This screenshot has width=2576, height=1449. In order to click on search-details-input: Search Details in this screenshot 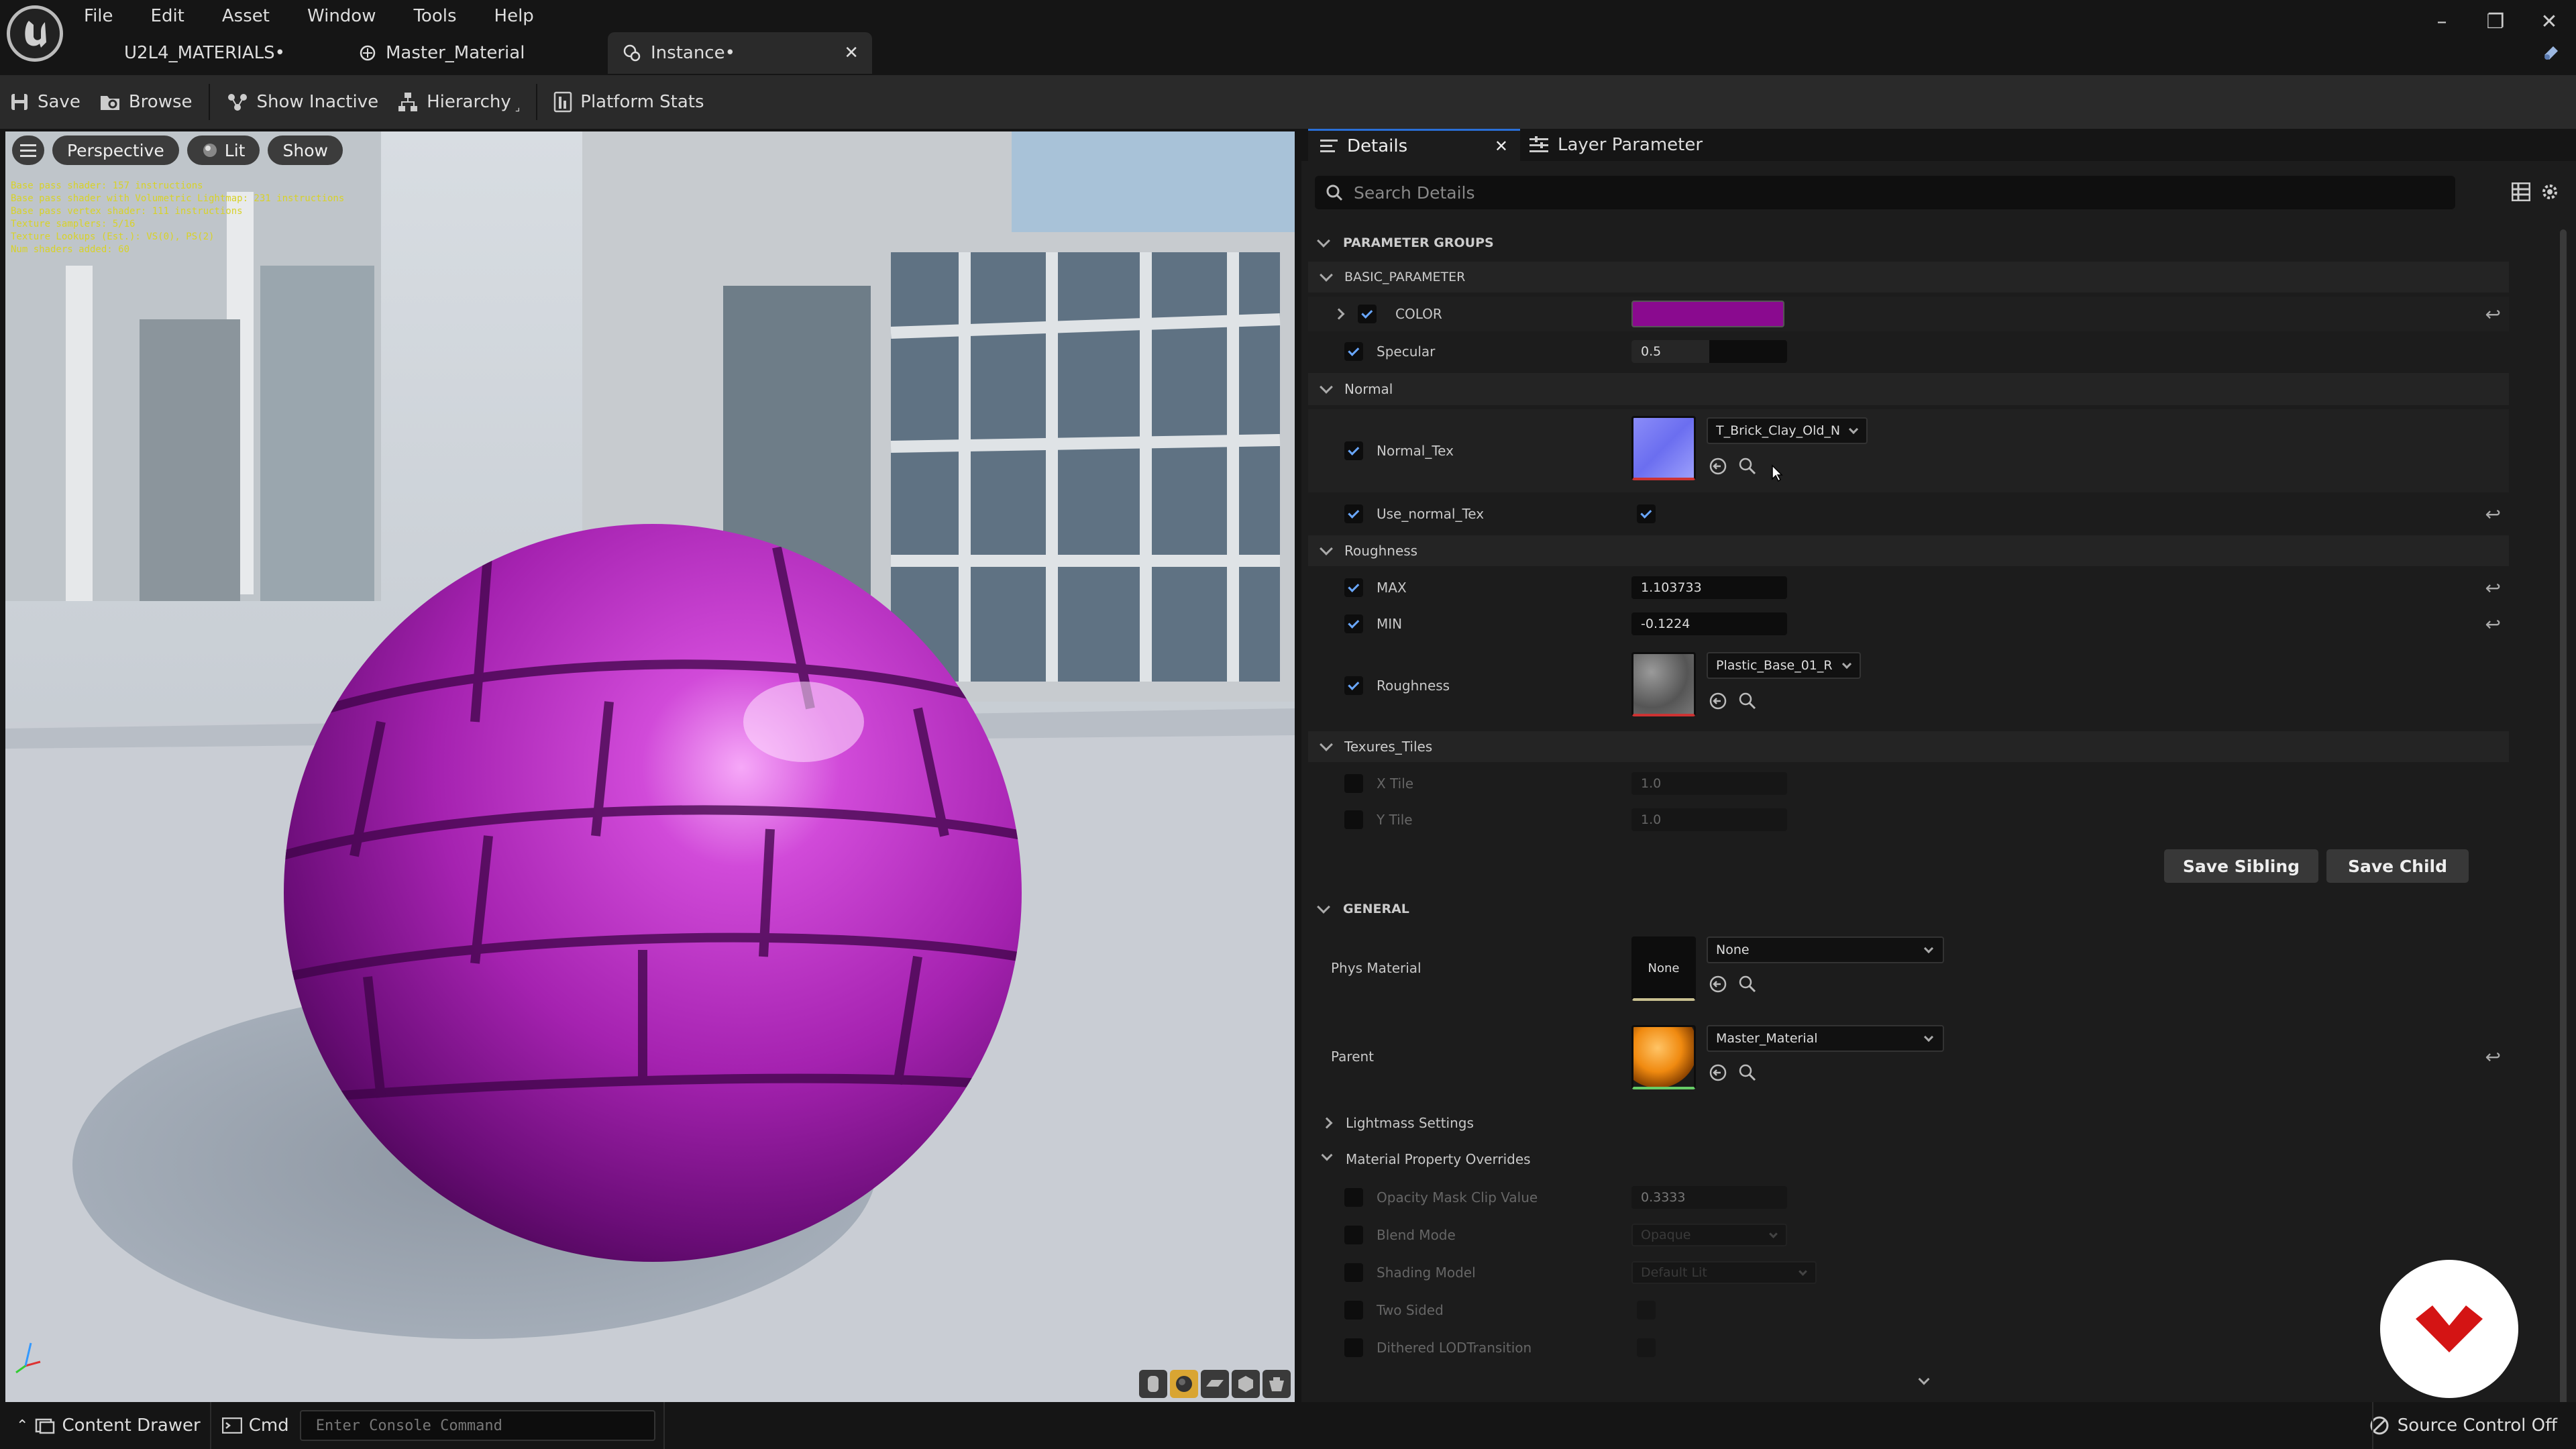, I will do `click(1885, 192)`.